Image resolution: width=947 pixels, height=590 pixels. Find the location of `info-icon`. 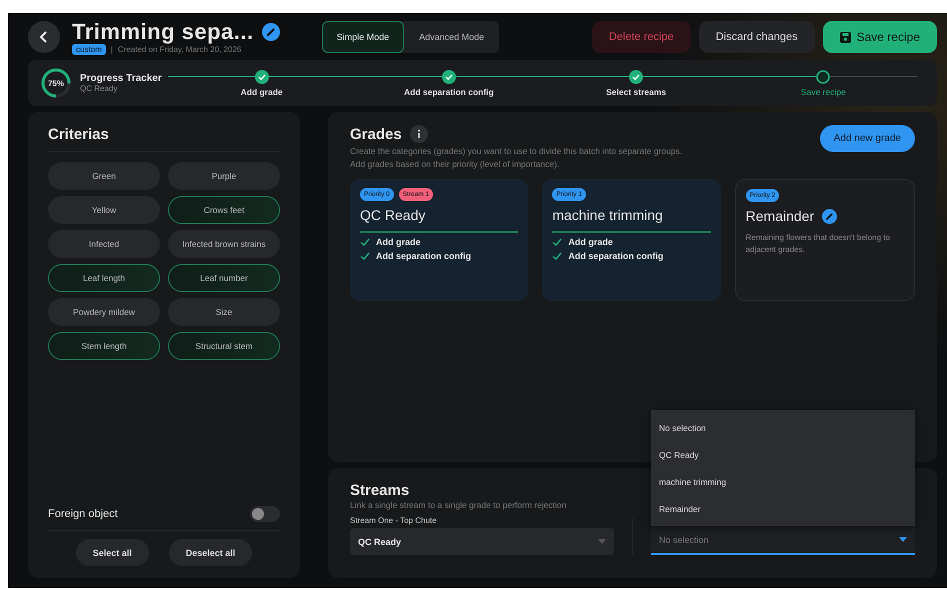

info-icon is located at coordinates (419, 134).